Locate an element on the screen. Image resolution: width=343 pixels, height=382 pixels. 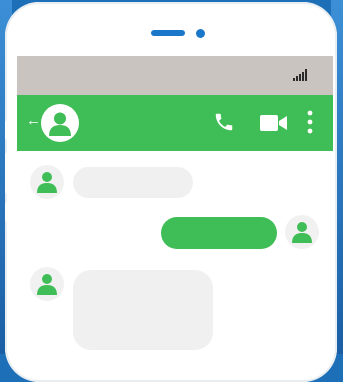
signal-bars-icon is located at coordinates (300, 75).